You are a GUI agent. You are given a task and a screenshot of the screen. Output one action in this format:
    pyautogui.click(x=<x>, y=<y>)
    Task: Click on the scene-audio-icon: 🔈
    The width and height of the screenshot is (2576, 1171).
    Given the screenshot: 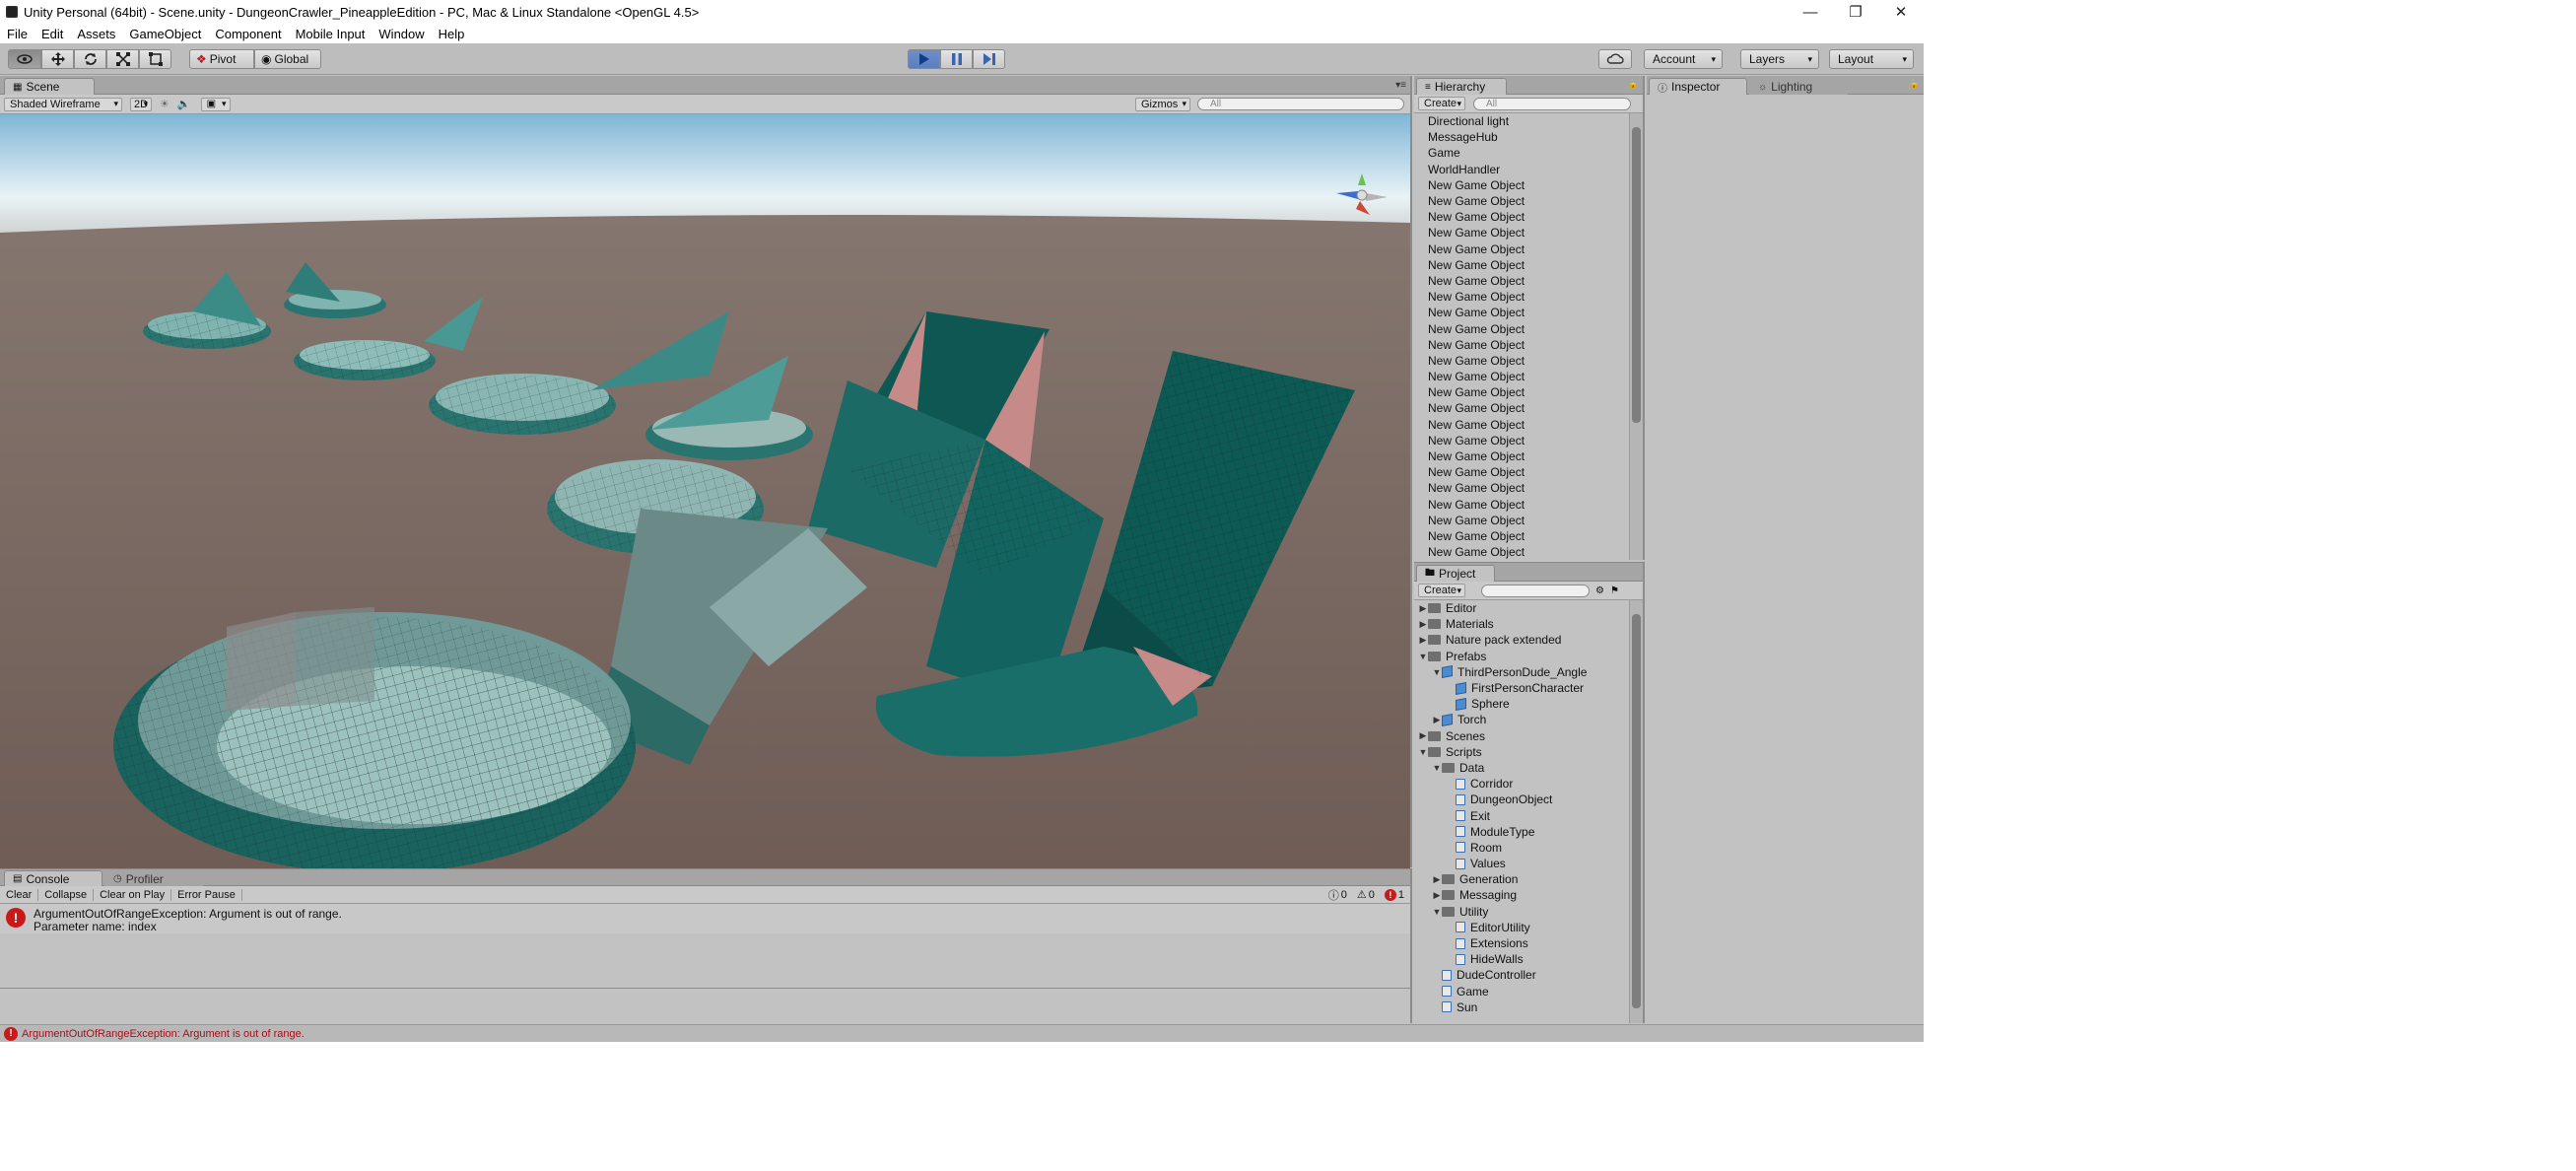 What is the action you would take?
    pyautogui.click(x=184, y=104)
    